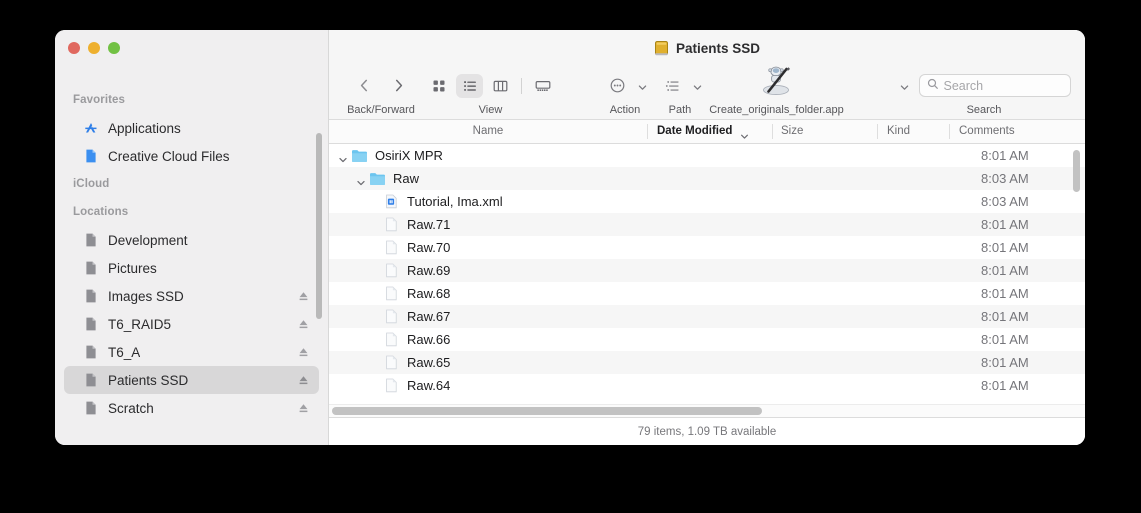  I want to click on column-header-date-modified: Date Modified, so click(703, 131).